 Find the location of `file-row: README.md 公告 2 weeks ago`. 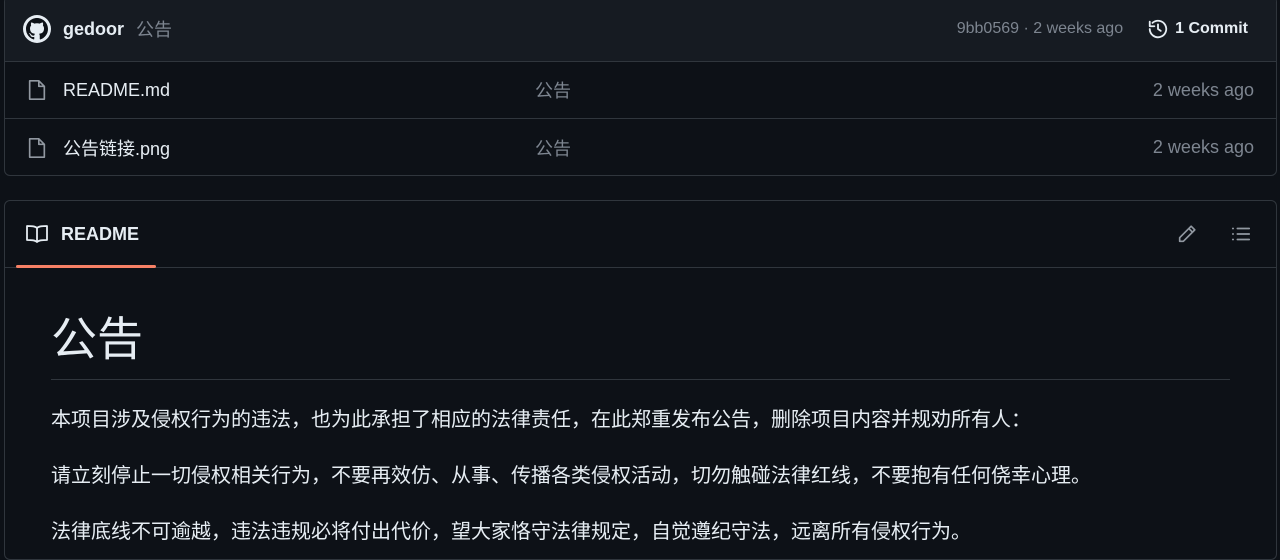

file-row: README.md 公告 2 weeks ago is located at coordinates (640, 90).